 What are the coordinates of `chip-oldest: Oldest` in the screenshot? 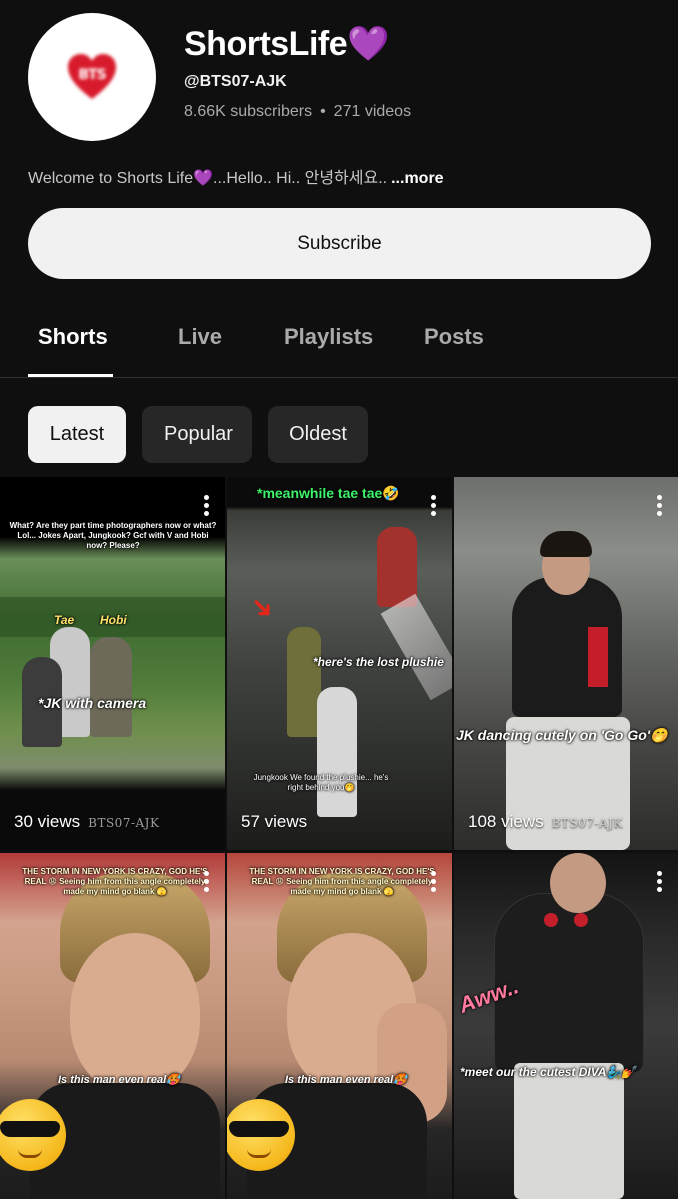 It's located at (318, 434).